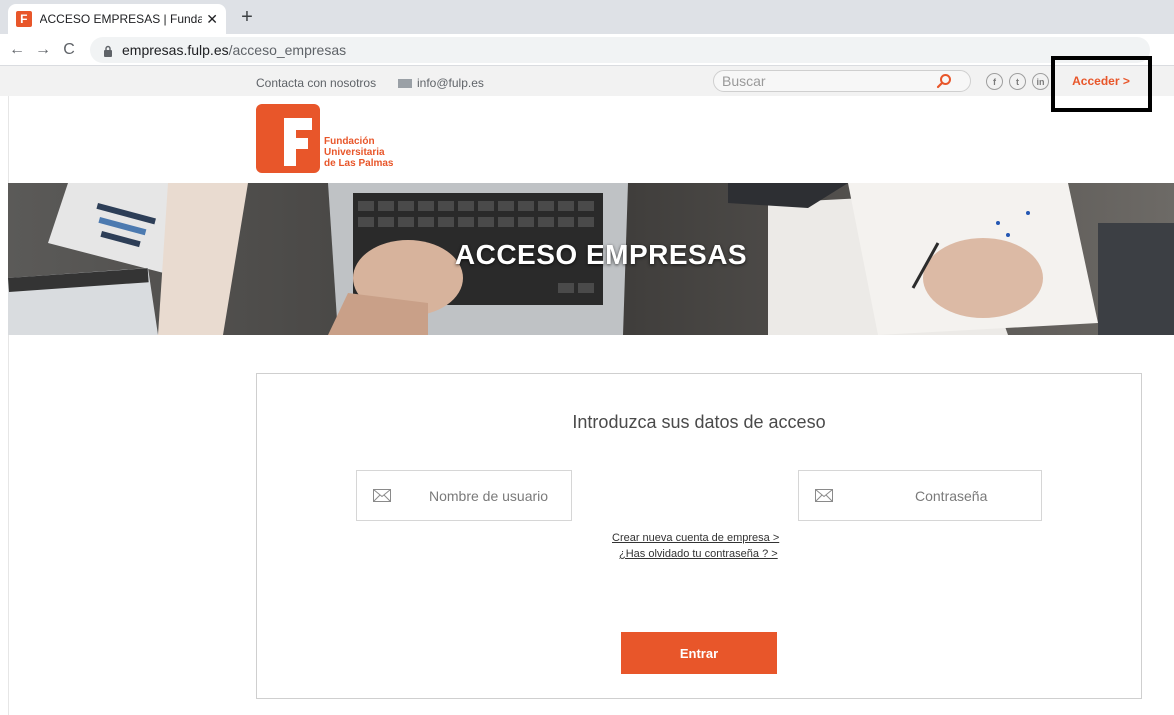 This screenshot has height=715, width=1174. Describe the element at coordinates (587, 17) in the screenshot. I see `browser-tabstrip: F ACCESO EMPRESAS | Fundación ✕ +` at that location.